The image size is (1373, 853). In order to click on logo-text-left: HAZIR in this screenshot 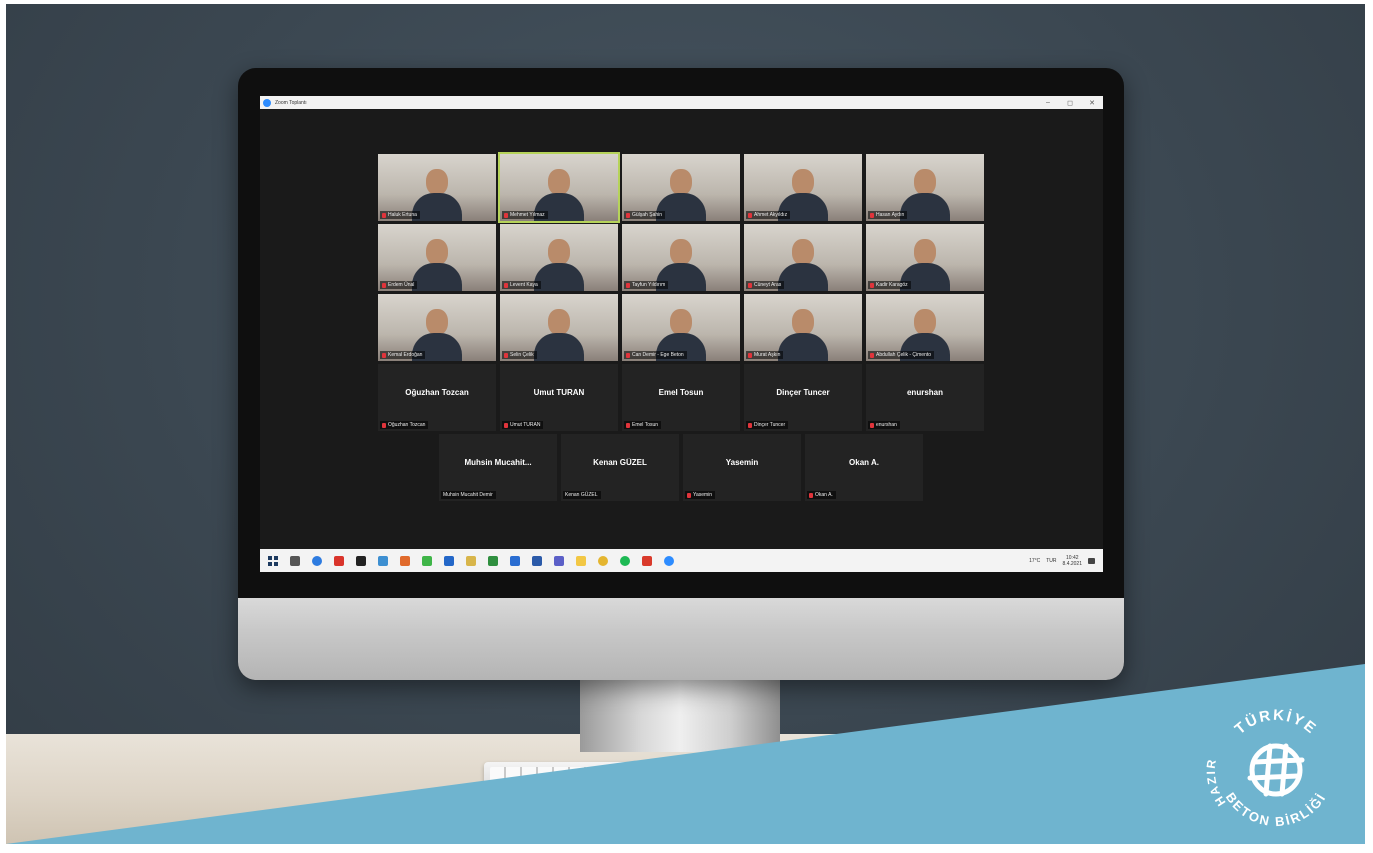, I will do `click(1215, 783)`.